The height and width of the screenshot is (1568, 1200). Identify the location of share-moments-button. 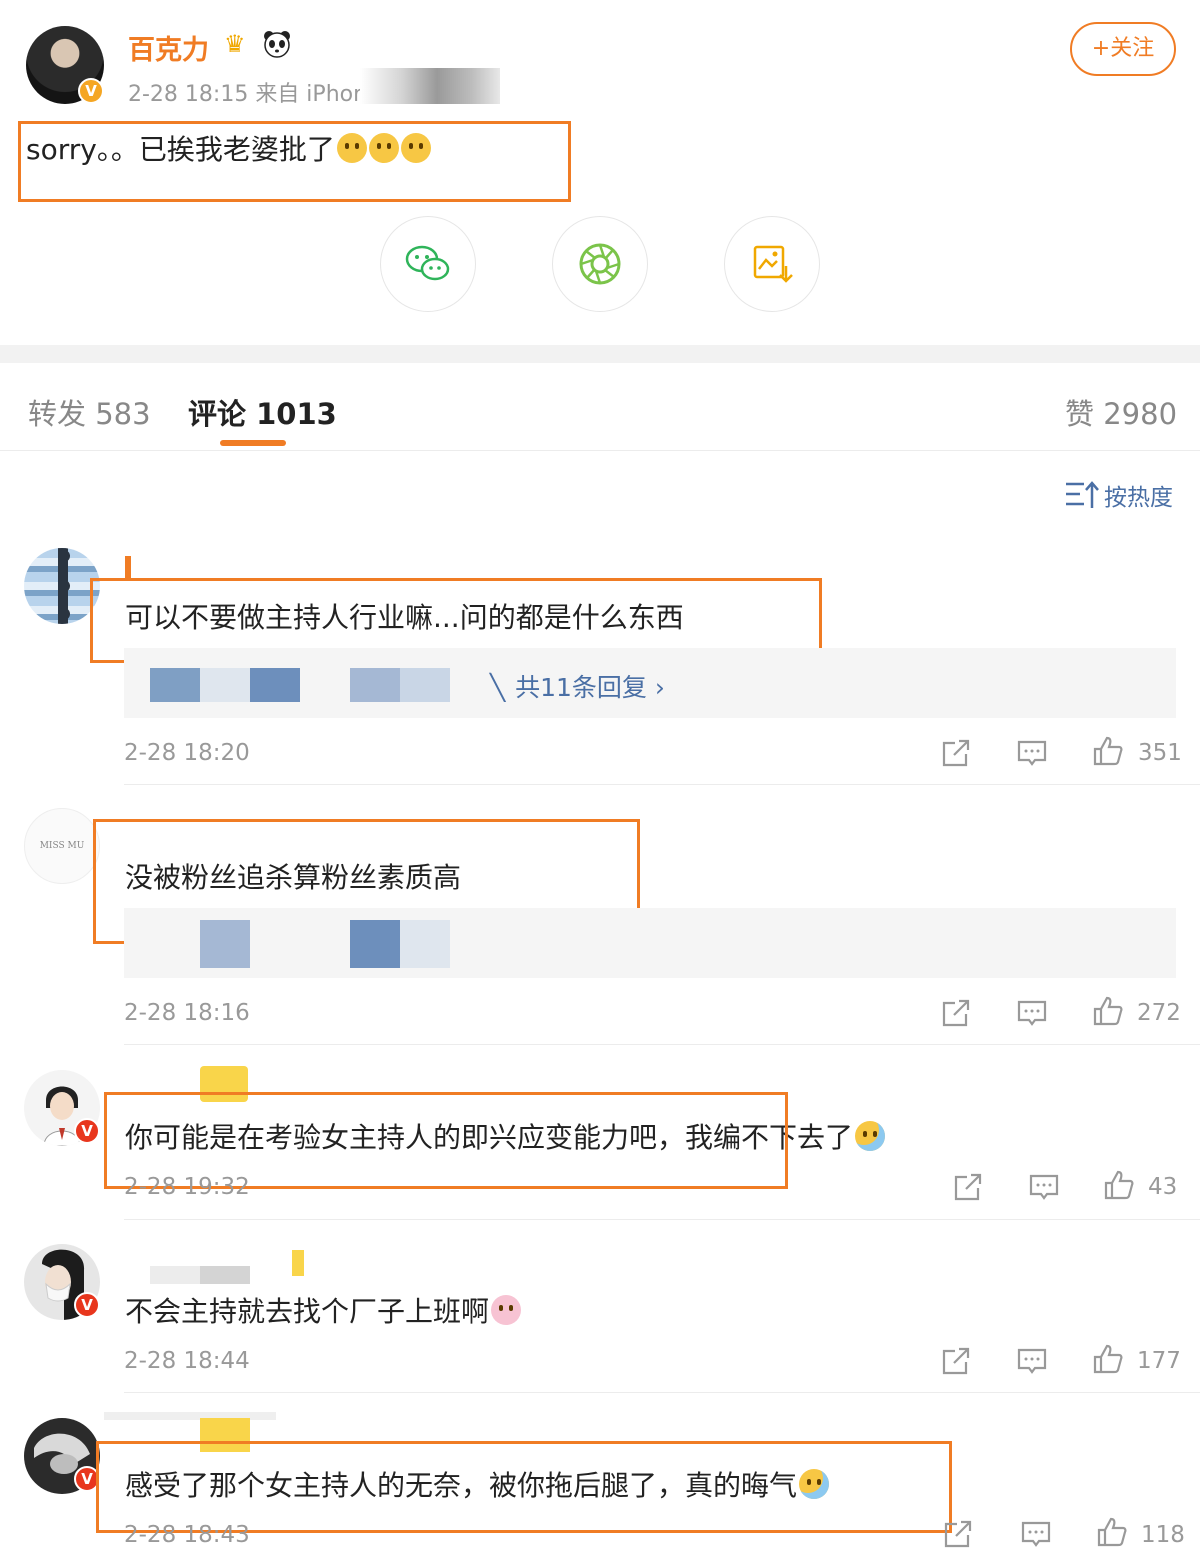
(600, 264).